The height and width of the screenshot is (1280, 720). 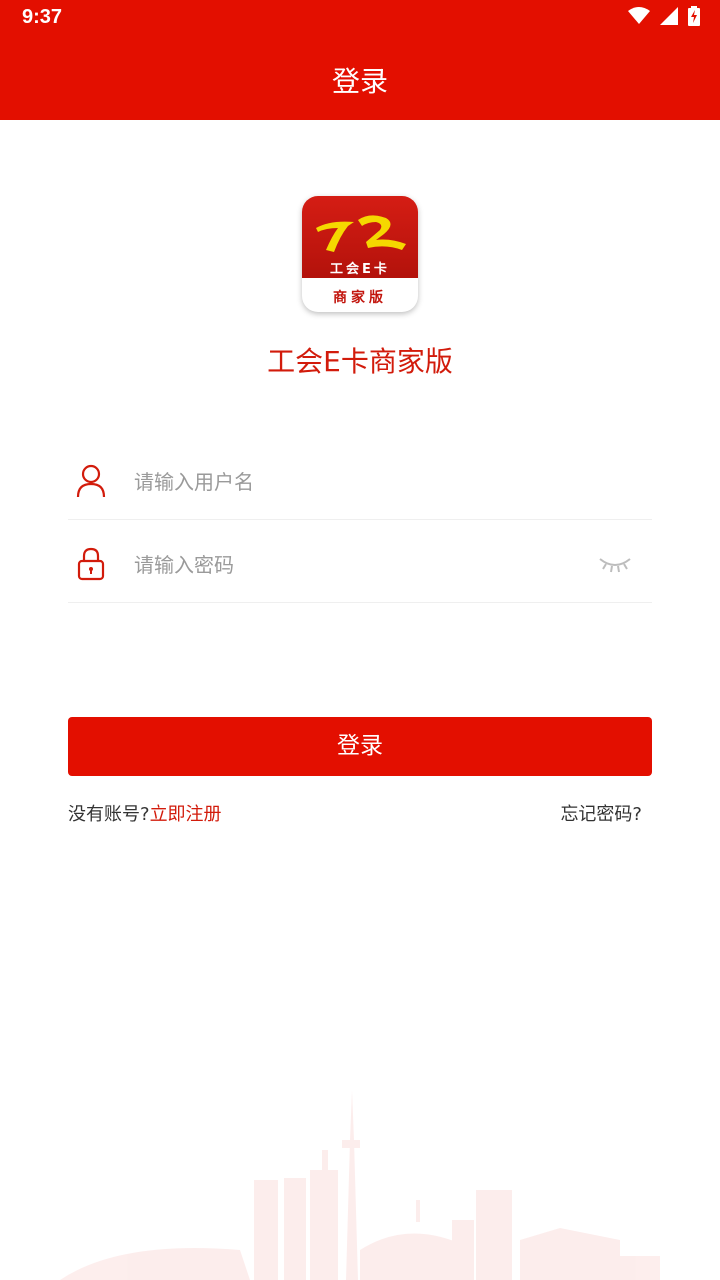 I want to click on user-icon, so click(x=91, y=481).